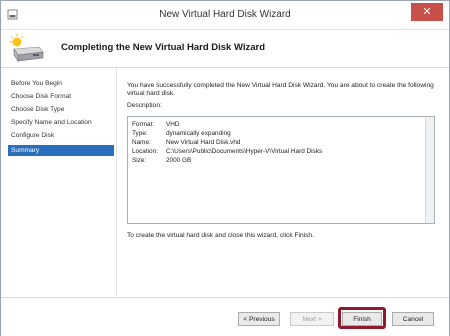 This screenshot has width=450, height=336. I want to click on window-title: New Virtual Hard Disk Wizard, so click(225, 14).